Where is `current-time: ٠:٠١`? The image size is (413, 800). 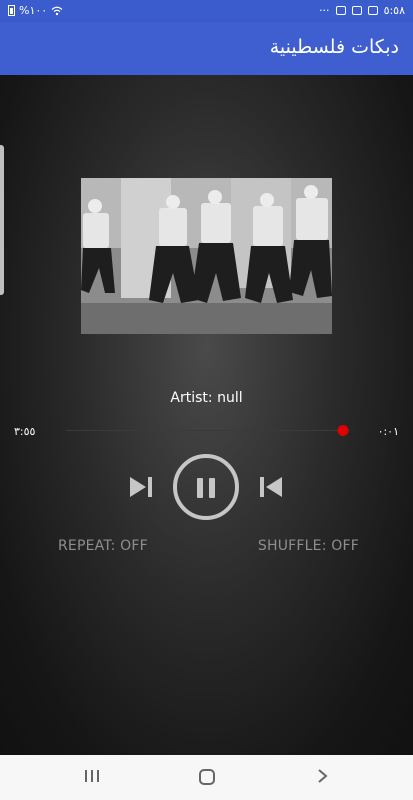 current-time: ٠:٠١ is located at coordinates (388, 431).